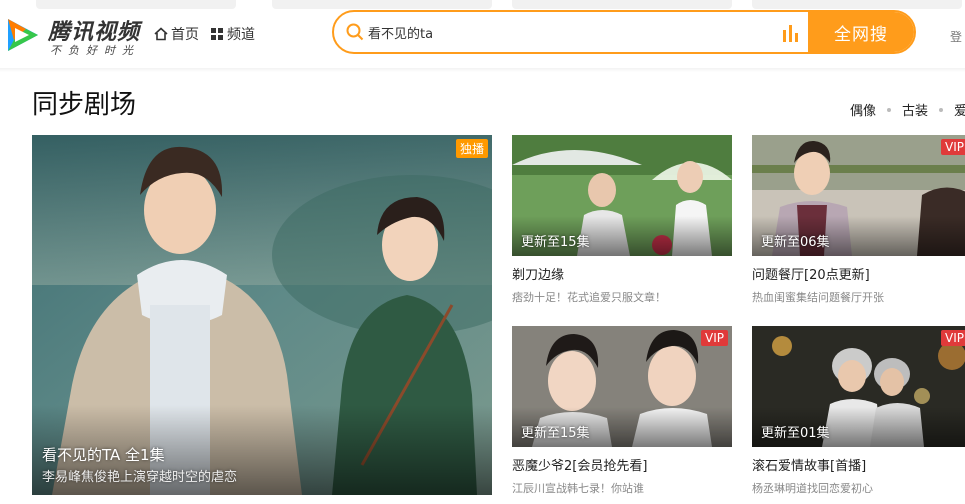 This screenshot has width=965, height=504. Describe the element at coordinates (589, 297) in the screenshot. I see `show-desc: 痞劲十足！花式追爱只服文章！` at that location.